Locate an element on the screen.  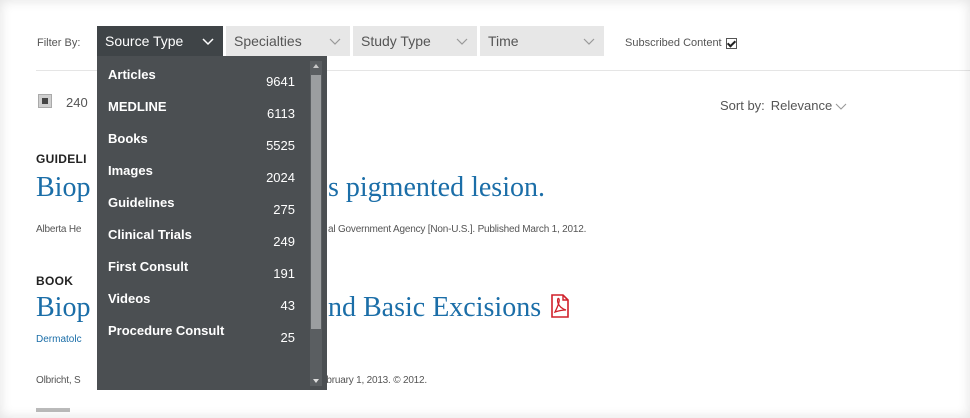
scrollbar-thumb is located at coordinates (316, 202).